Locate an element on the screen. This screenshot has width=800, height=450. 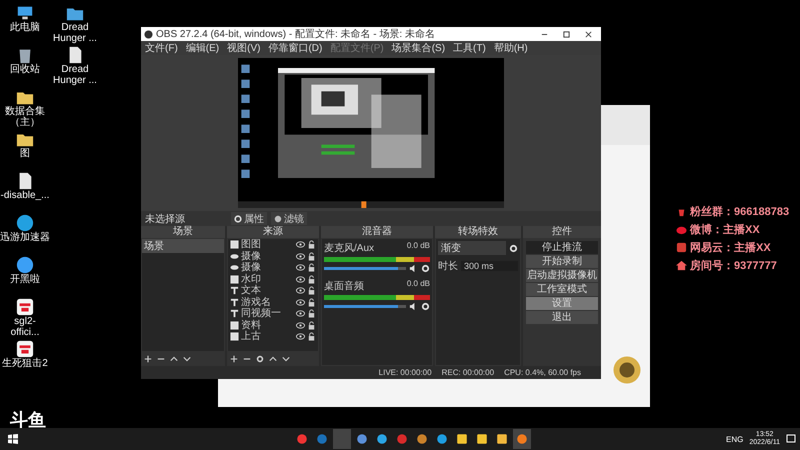
desktop-icon-label: 开黑啦 is located at coordinates (25, 279).